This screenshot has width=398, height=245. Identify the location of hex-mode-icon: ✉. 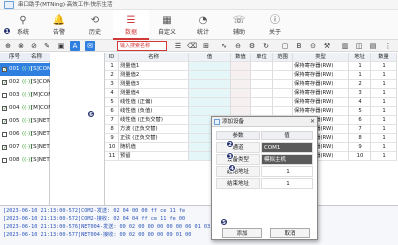
(90, 46).